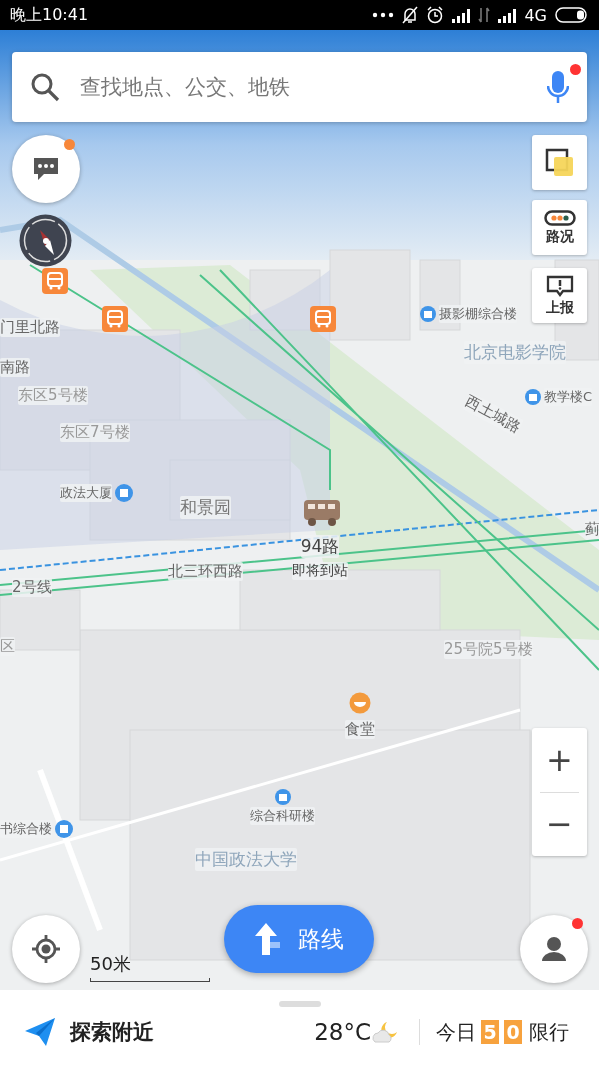  Describe the element at coordinates (15, 367) in the screenshot. I see `map-label: 南路` at that location.